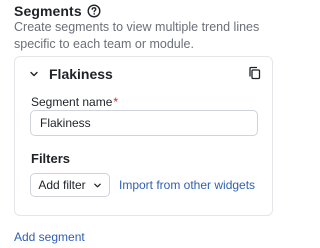  Describe the element at coordinates (116, 102) in the screenshot. I see `required-mark: *` at that location.